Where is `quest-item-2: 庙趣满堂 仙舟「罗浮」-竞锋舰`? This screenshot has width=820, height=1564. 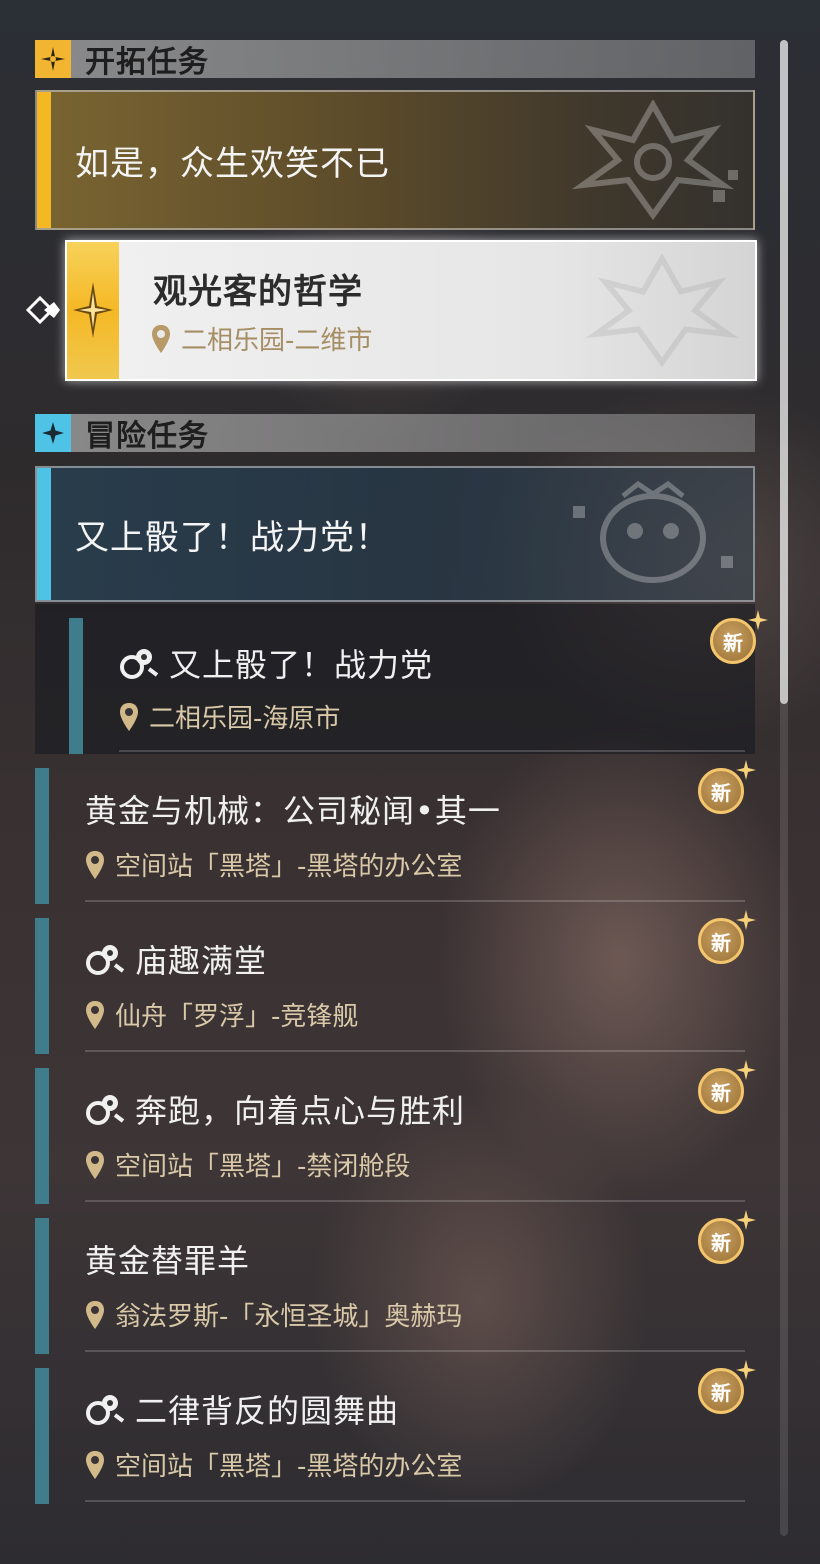
quest-item-2: 庙趣满堂 仙舟「罗浮」-竞锋舰 is located at coordinates (395, 986).